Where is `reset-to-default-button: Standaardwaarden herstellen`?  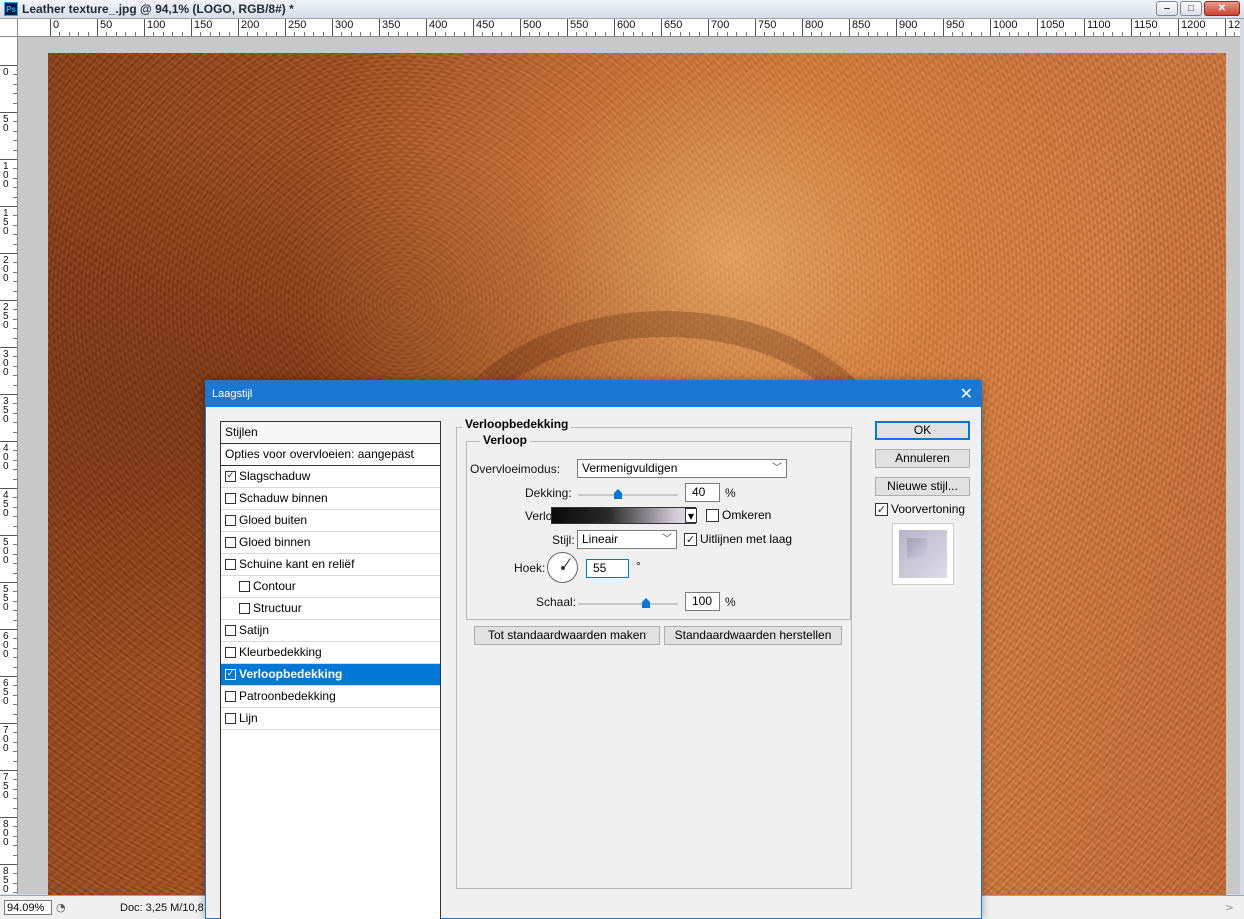 reset-to-default-button: Standaardwaarden herstellen is located at coordinates (753, 635).